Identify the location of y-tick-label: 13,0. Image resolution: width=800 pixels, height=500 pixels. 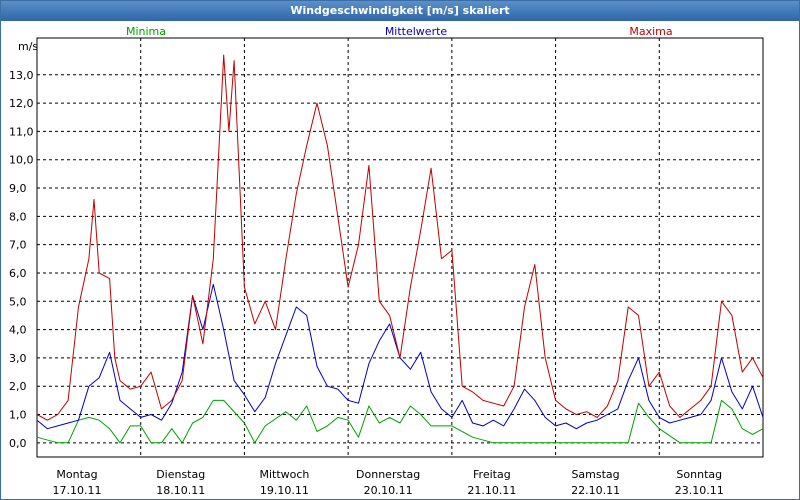
(21, 75).